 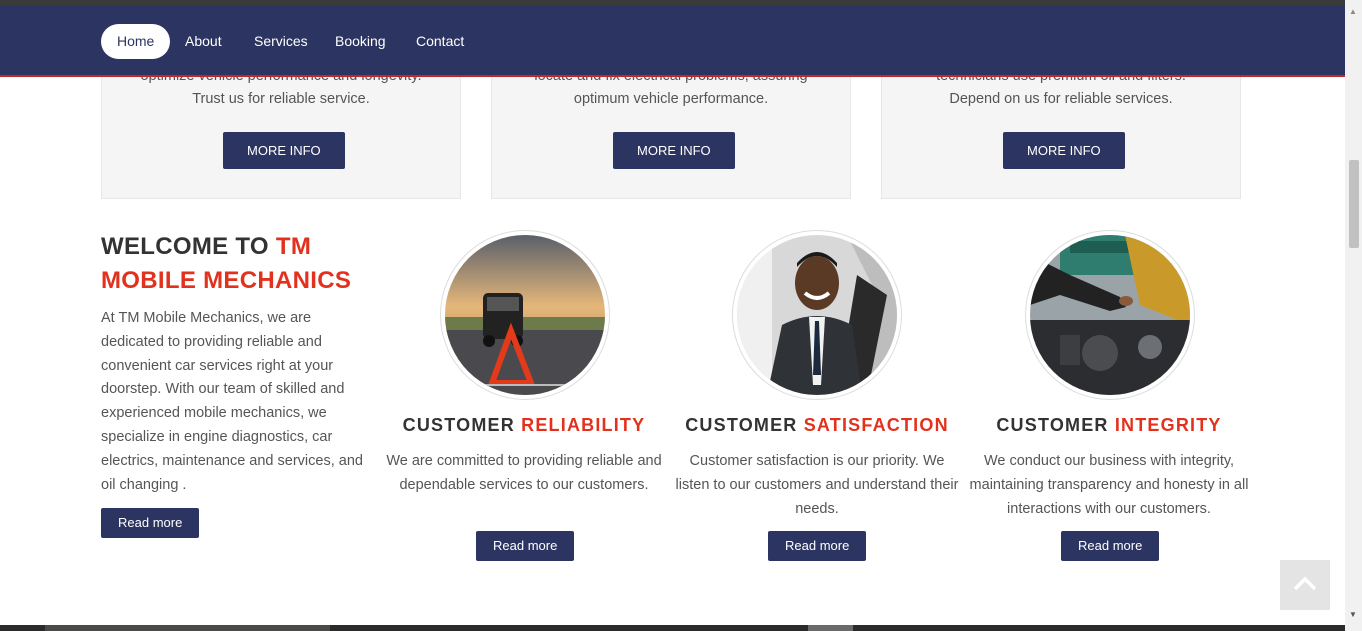 What do you see at coordinates (281, 41) in the screenshot?
I see `nav-services: Services` at bounding box center [281, 41].